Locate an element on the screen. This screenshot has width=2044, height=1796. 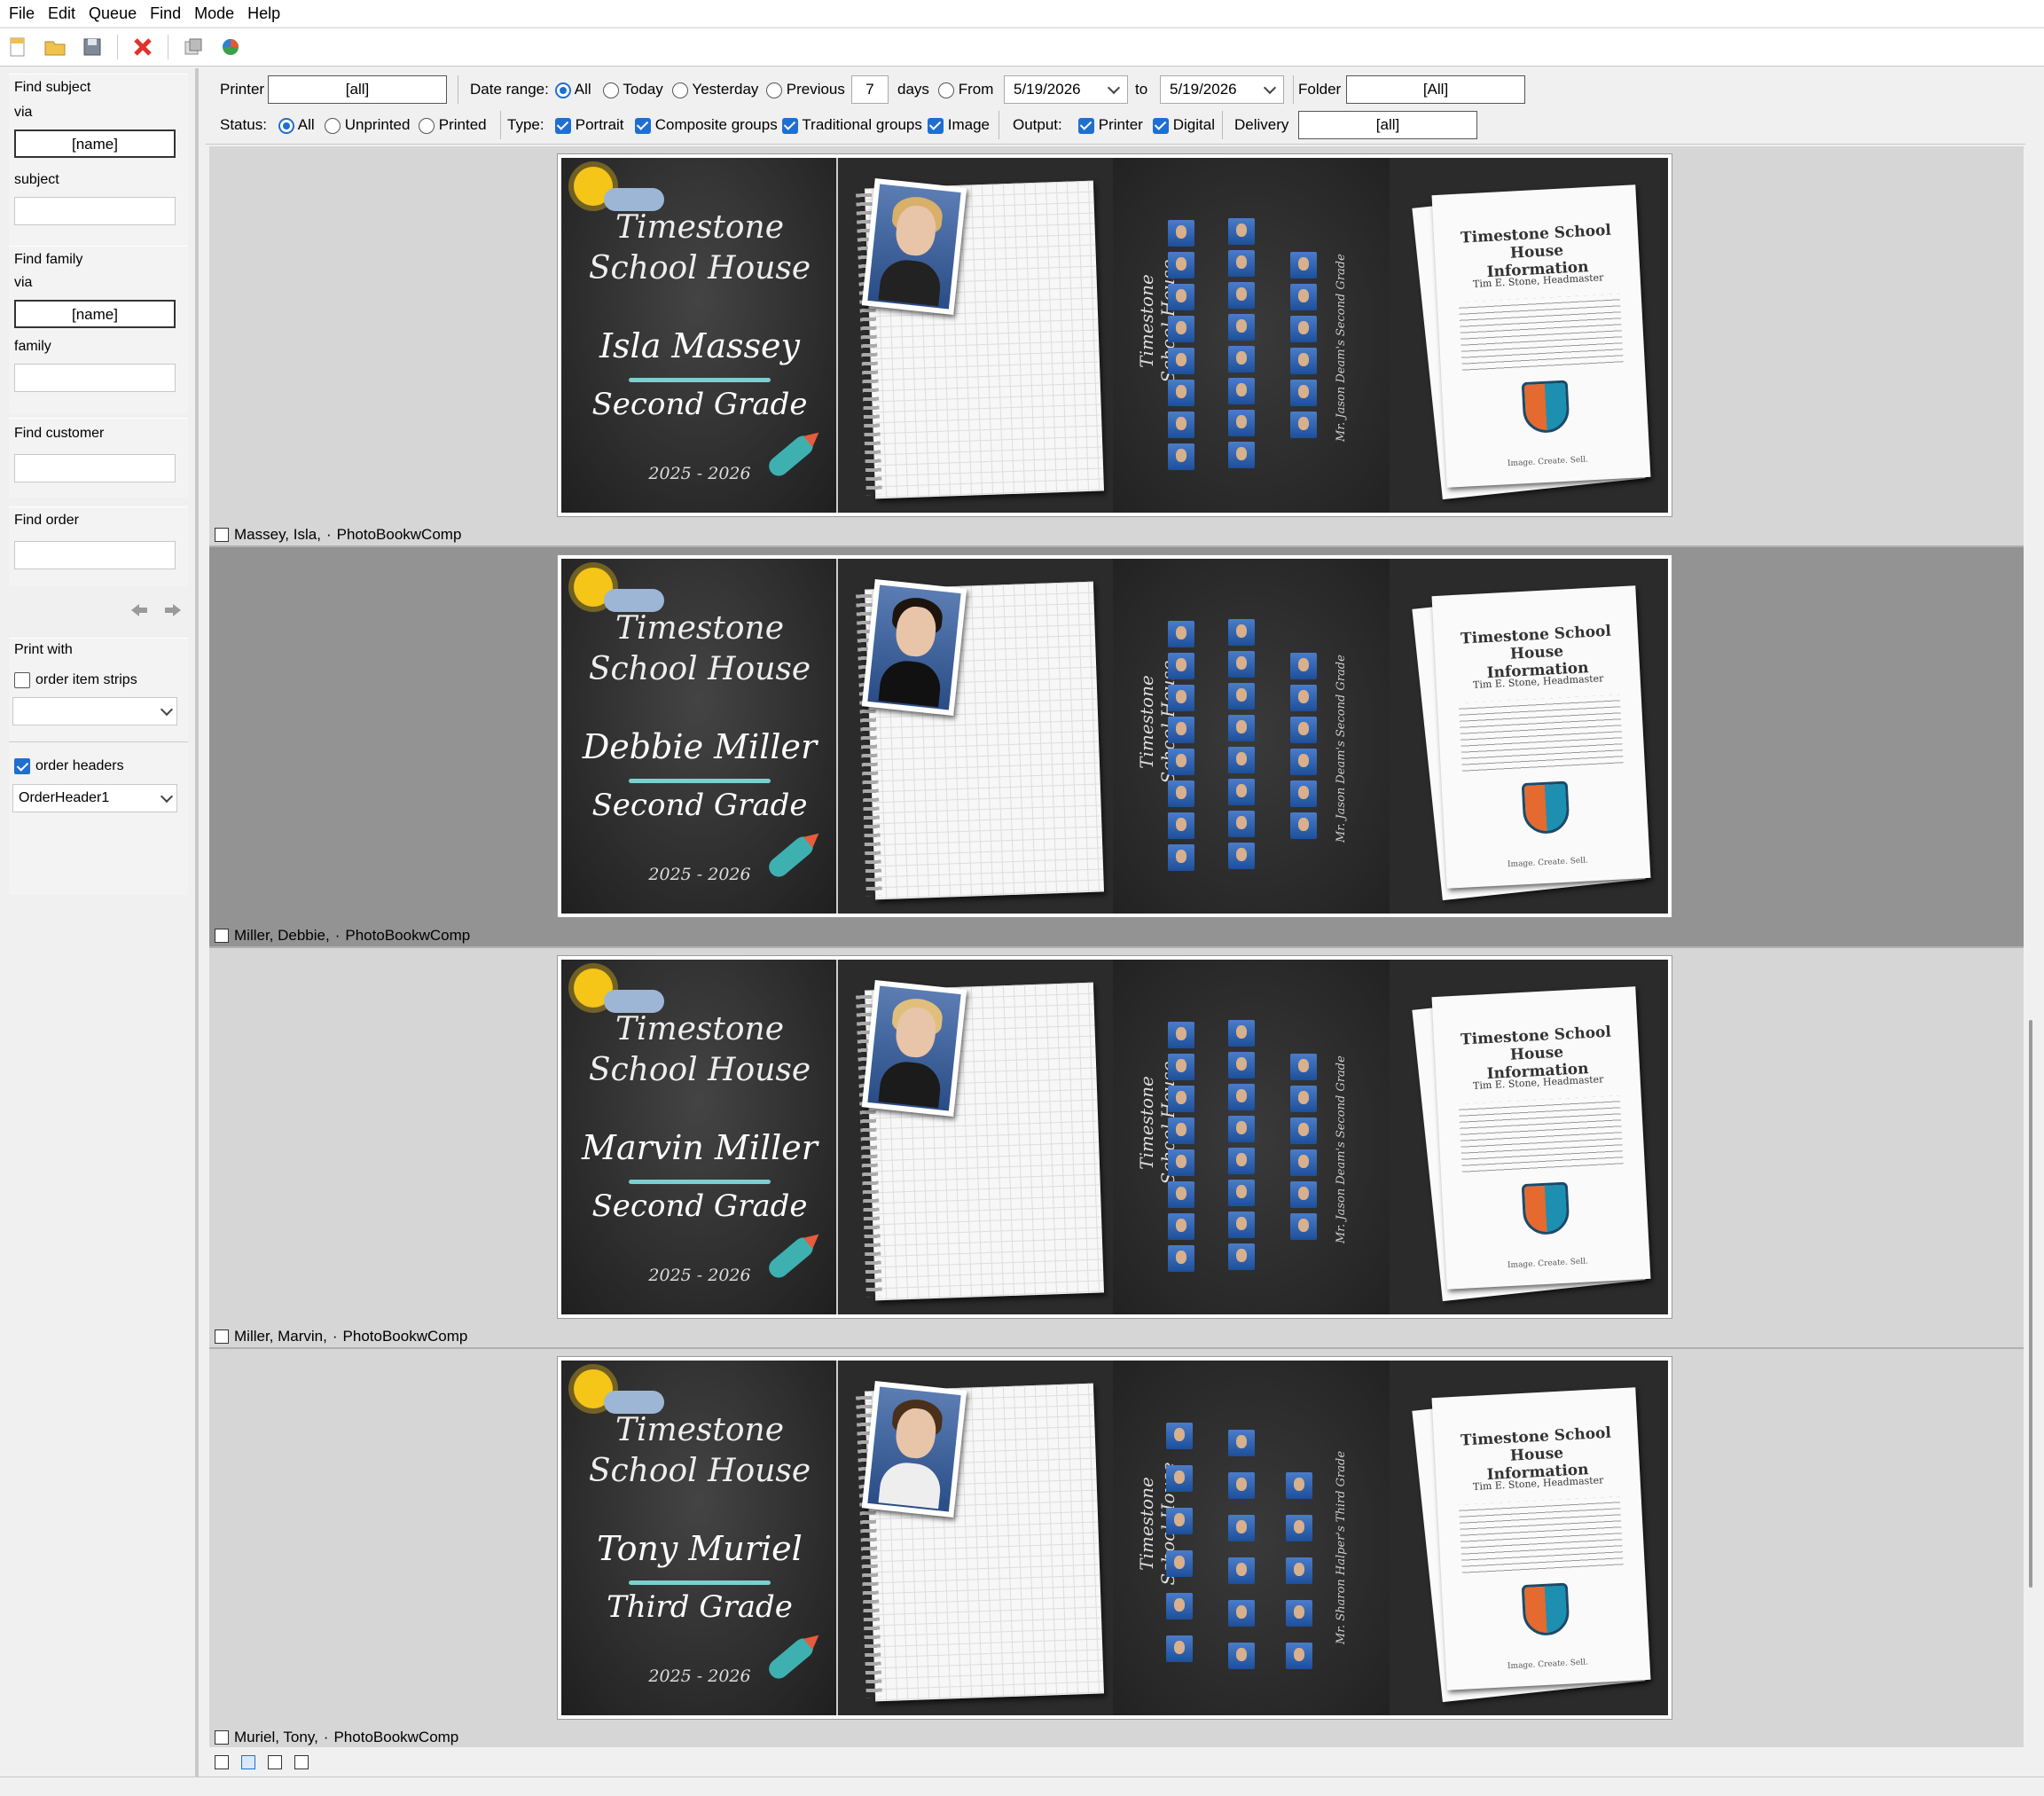
to-date-picker: 5/19/2026 is located at coordinates (1222, 89).